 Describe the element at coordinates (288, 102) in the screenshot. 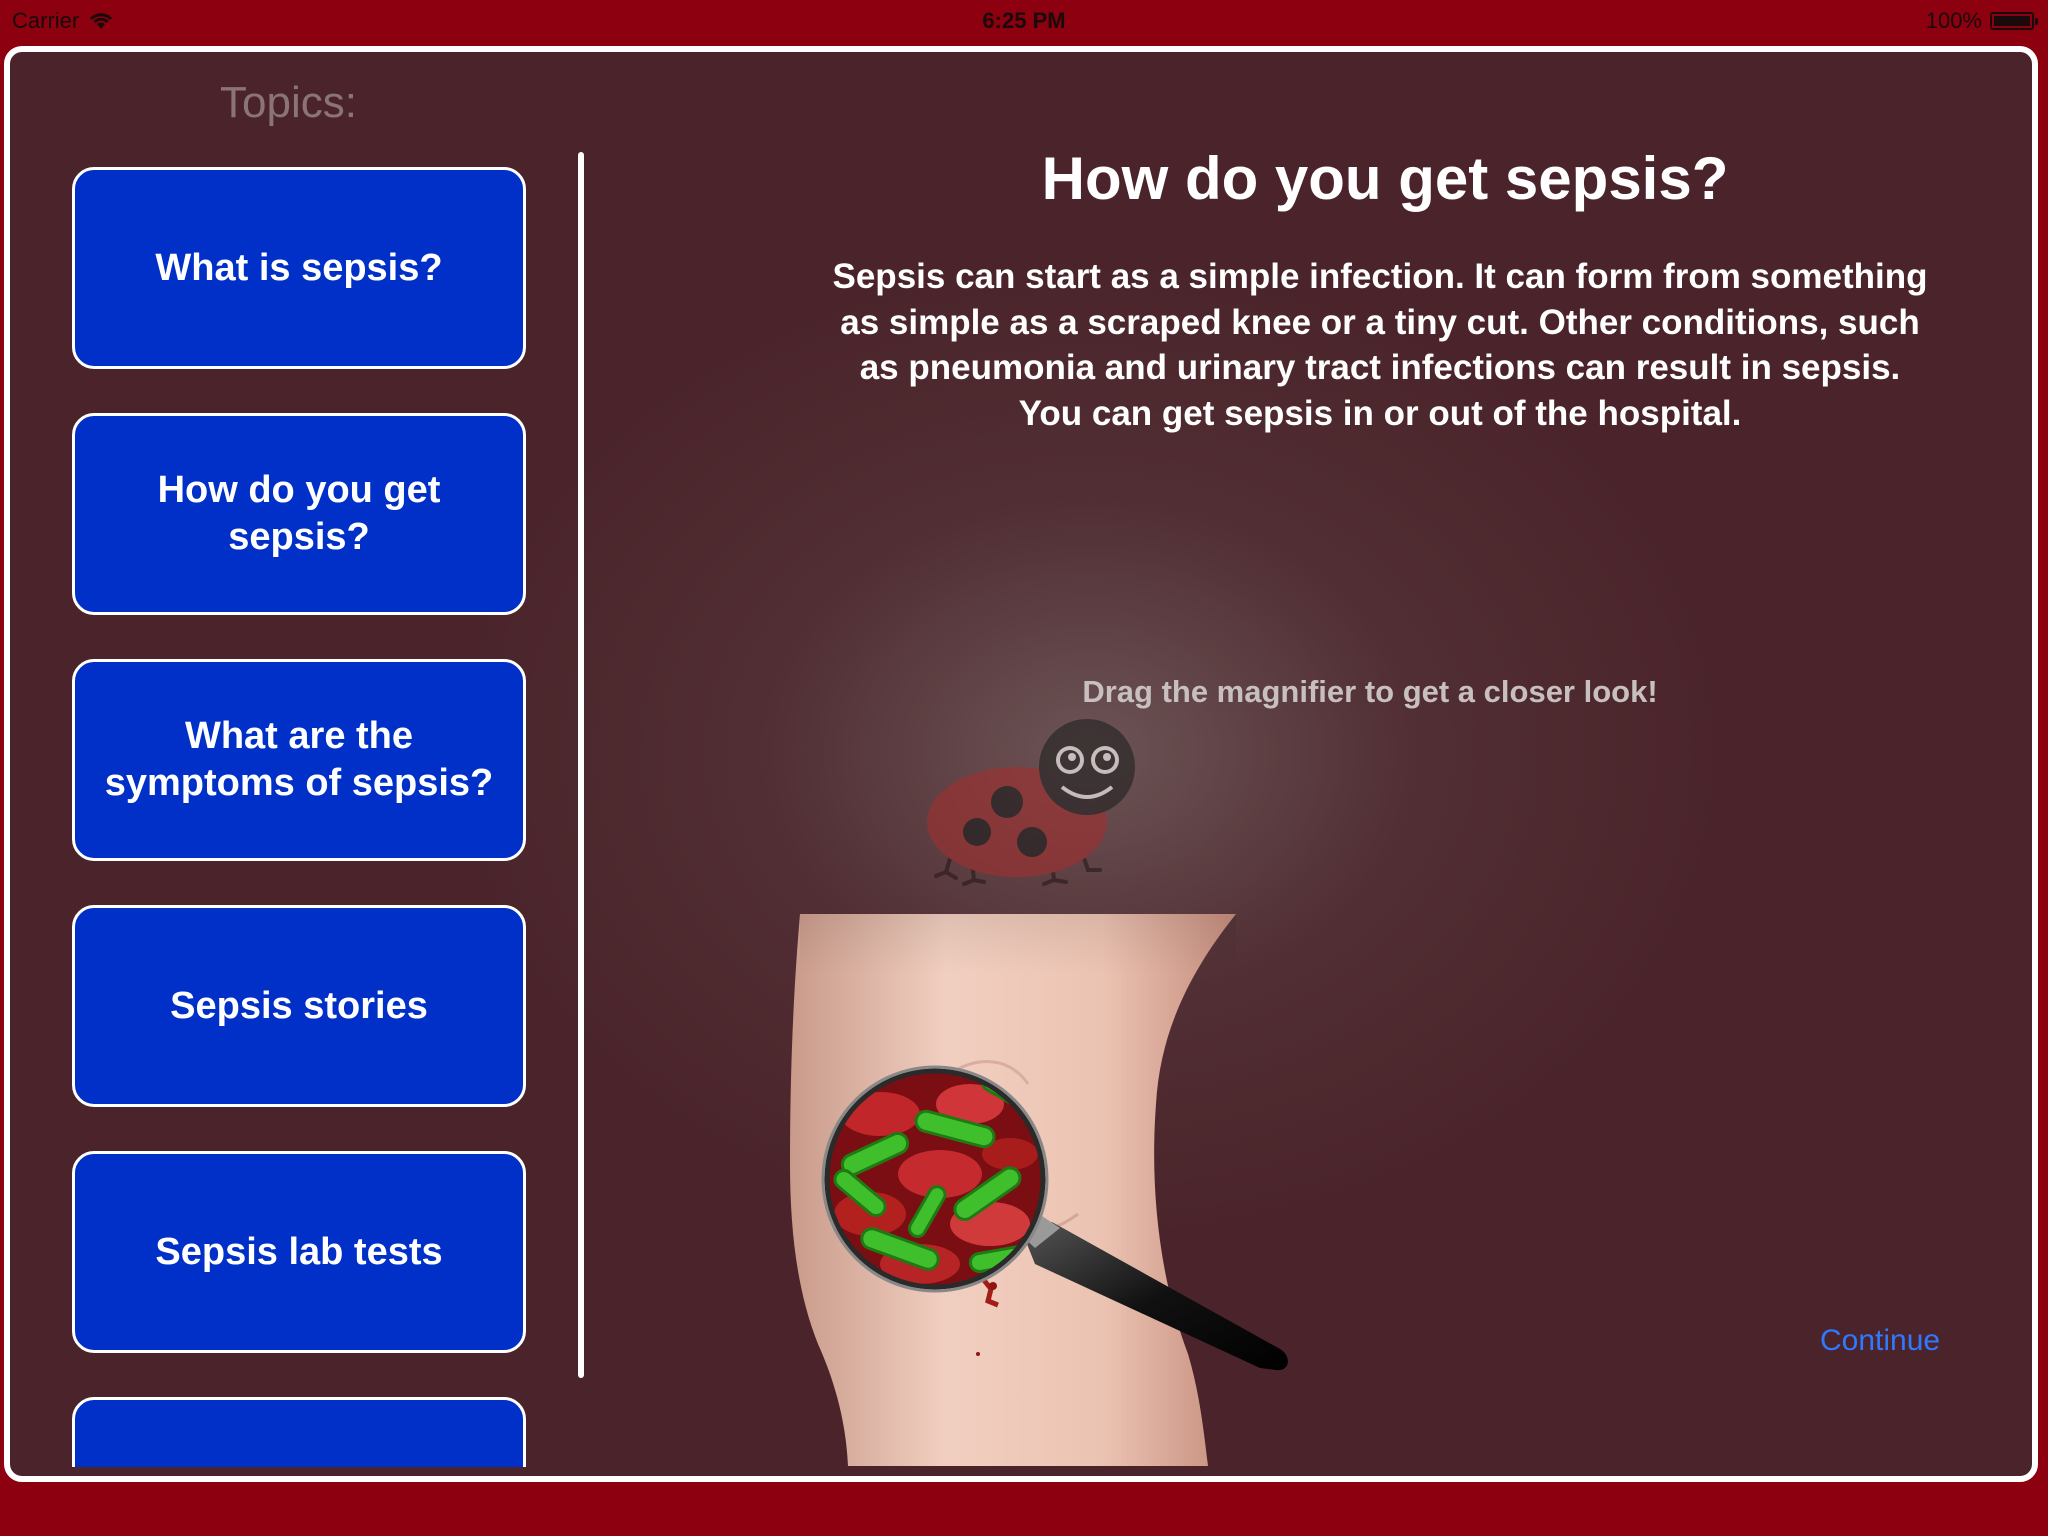

I see `topics-heading: Topics:` at that location.